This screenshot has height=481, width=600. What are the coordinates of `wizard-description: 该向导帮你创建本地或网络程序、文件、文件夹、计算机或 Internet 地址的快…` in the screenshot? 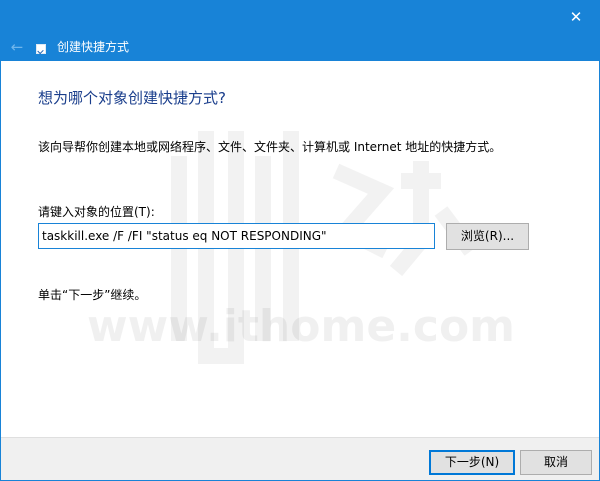 It's located at (270, 147).